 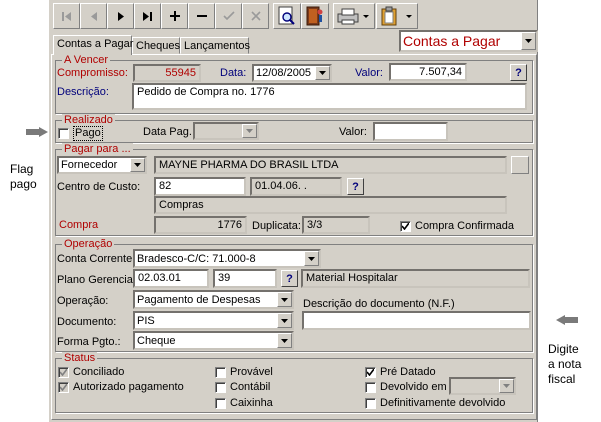 What do you see at coordinates (408, 372) in the screenshot?
I see `pre-datado-label: Pré Datado` at bounding box center [408, 372].